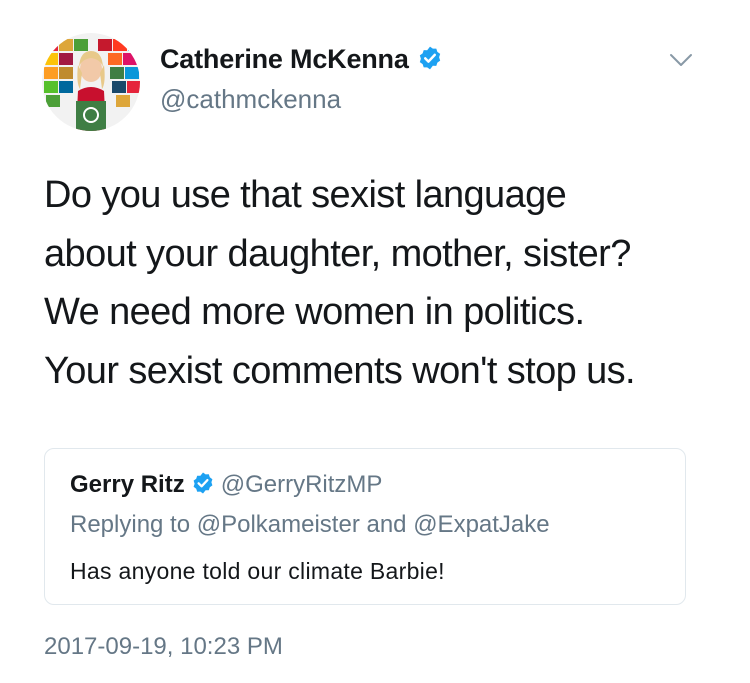 The width and height of the screenshot is (750, 683). What do you see at coordinates (681, 60) in the screenshot?
I see `chevron-down-icon` at bounding box center [681, 60].